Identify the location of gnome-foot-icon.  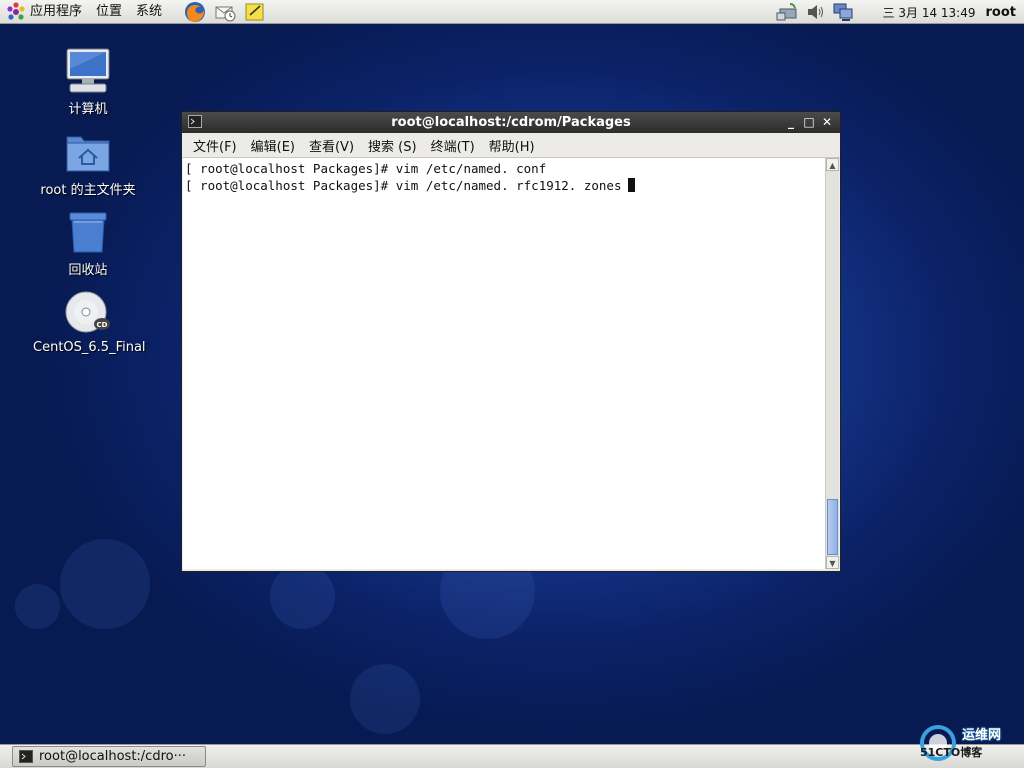
(16, 10).